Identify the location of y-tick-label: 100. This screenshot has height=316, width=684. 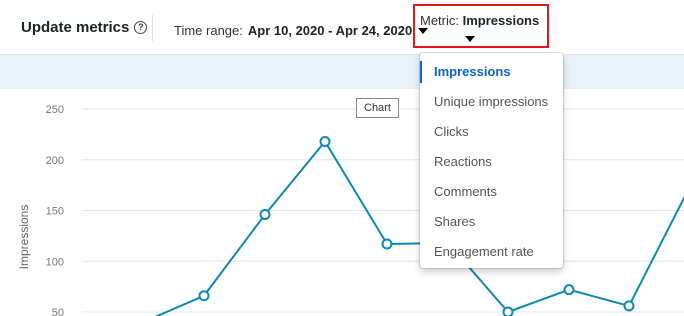
(55, 262).